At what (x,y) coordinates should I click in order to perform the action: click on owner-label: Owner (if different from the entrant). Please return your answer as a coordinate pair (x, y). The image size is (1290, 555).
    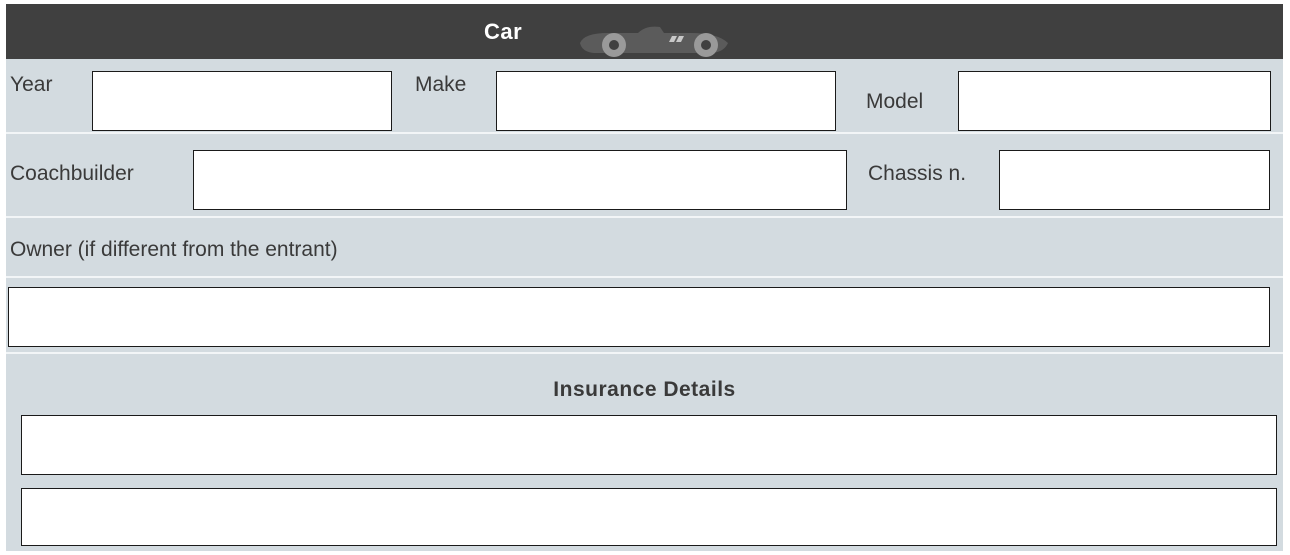
    Looking at the image, I should click on (174, 249).